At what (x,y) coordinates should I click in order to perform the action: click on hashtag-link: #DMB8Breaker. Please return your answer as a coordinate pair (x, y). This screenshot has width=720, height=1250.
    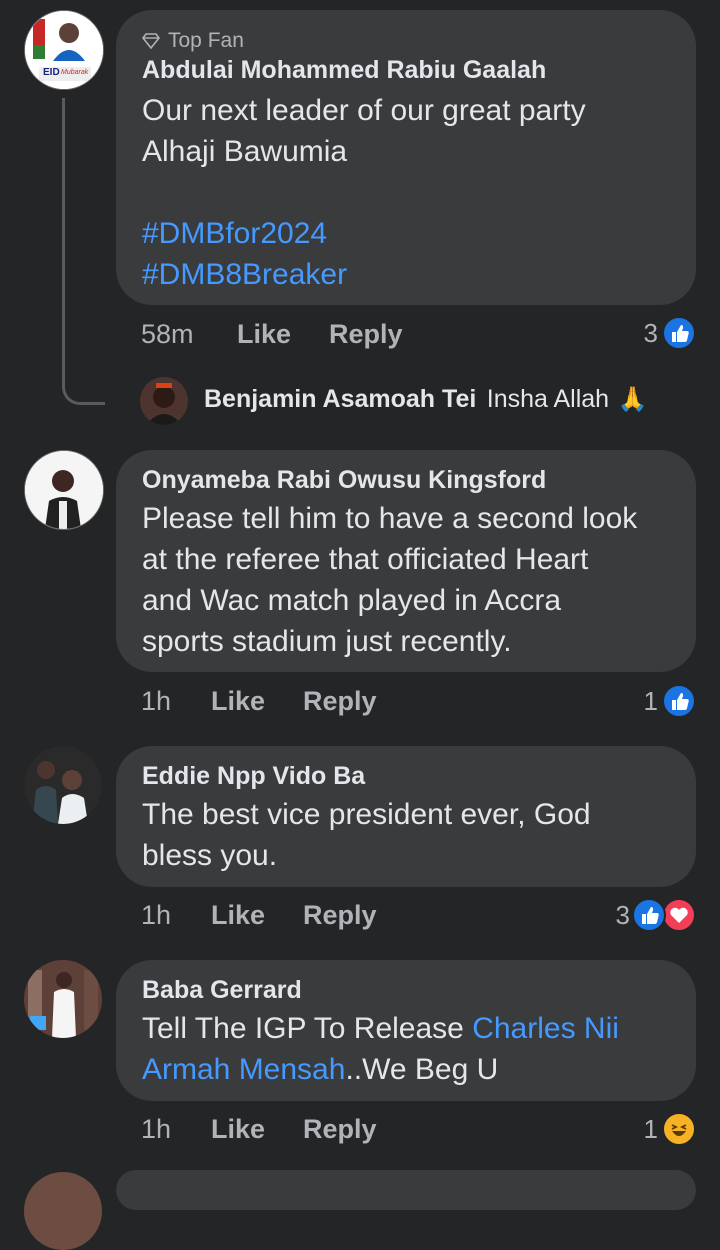
    Looking at the image, I should click on (364, 274).